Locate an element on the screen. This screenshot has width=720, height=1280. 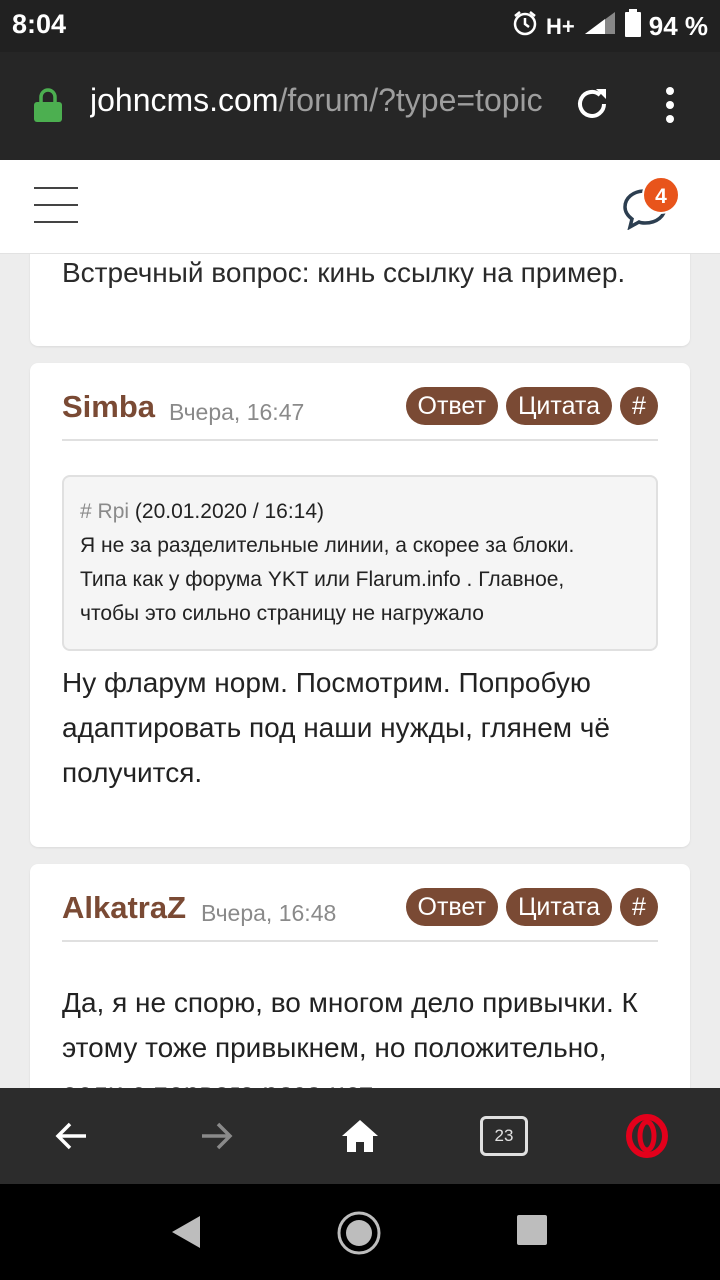
nav-recents-icon is located at coordinates (532, 1232).